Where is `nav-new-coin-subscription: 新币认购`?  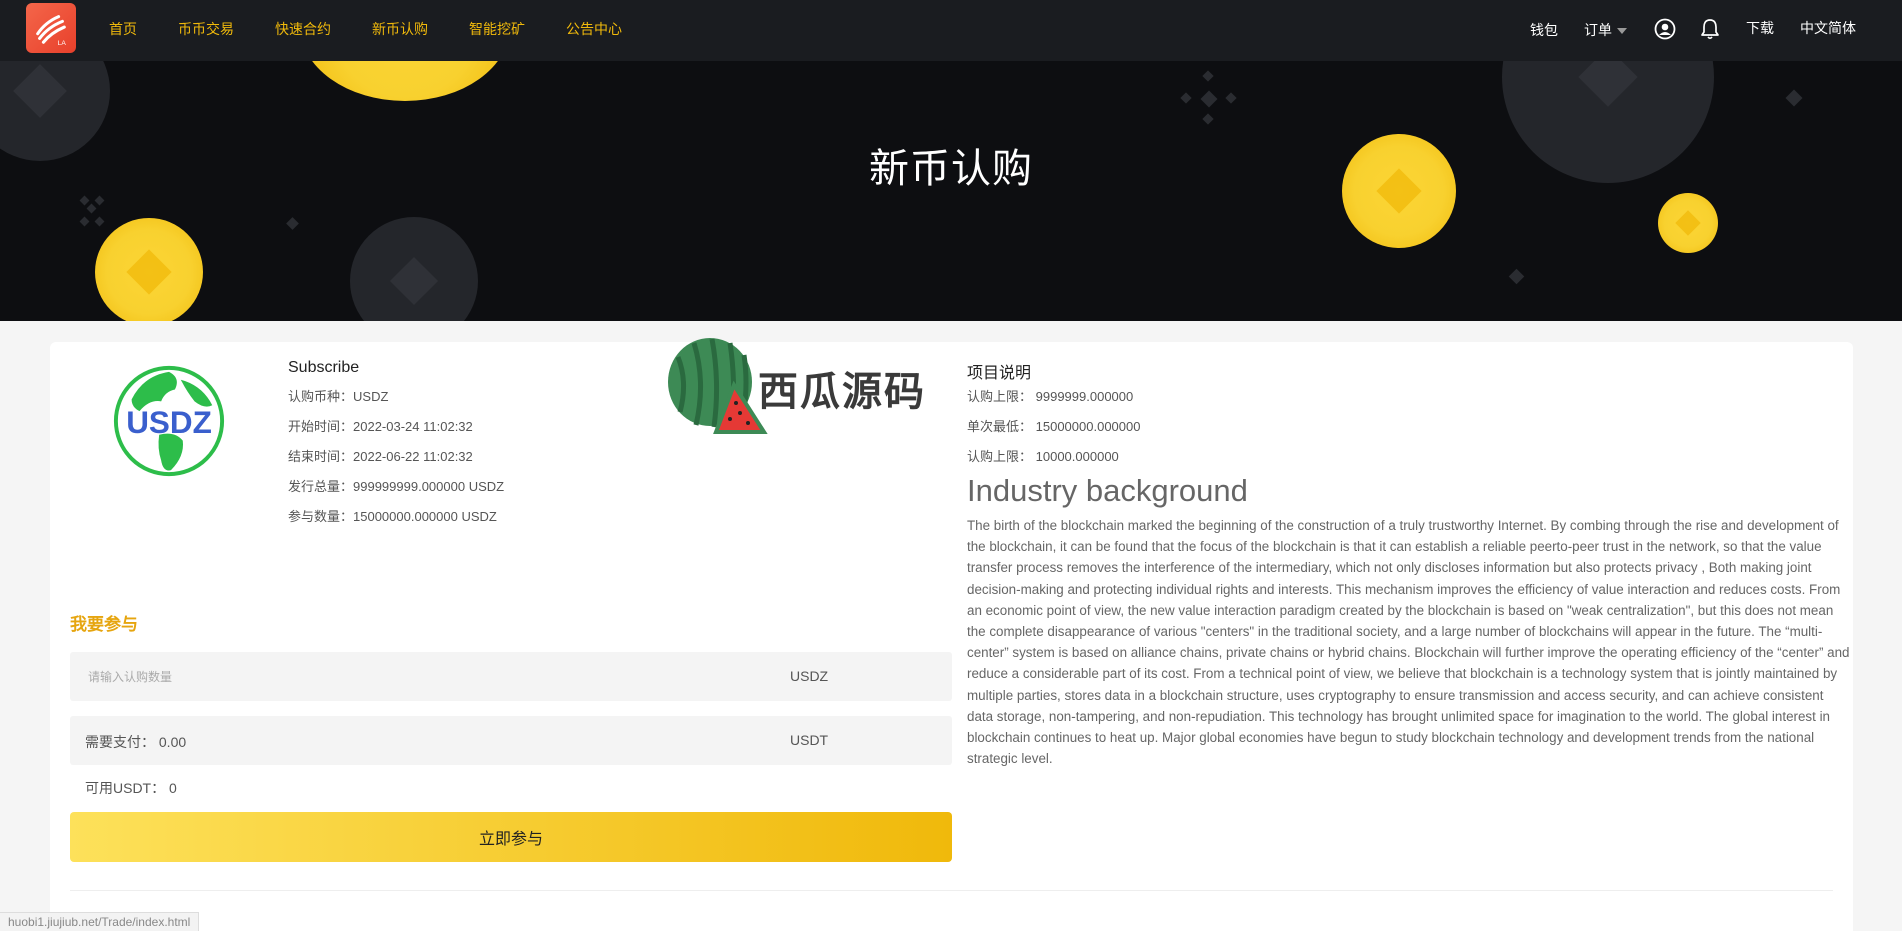
nav-new-coin-subscription: 新币认购 is located at coordinates (400, 29).